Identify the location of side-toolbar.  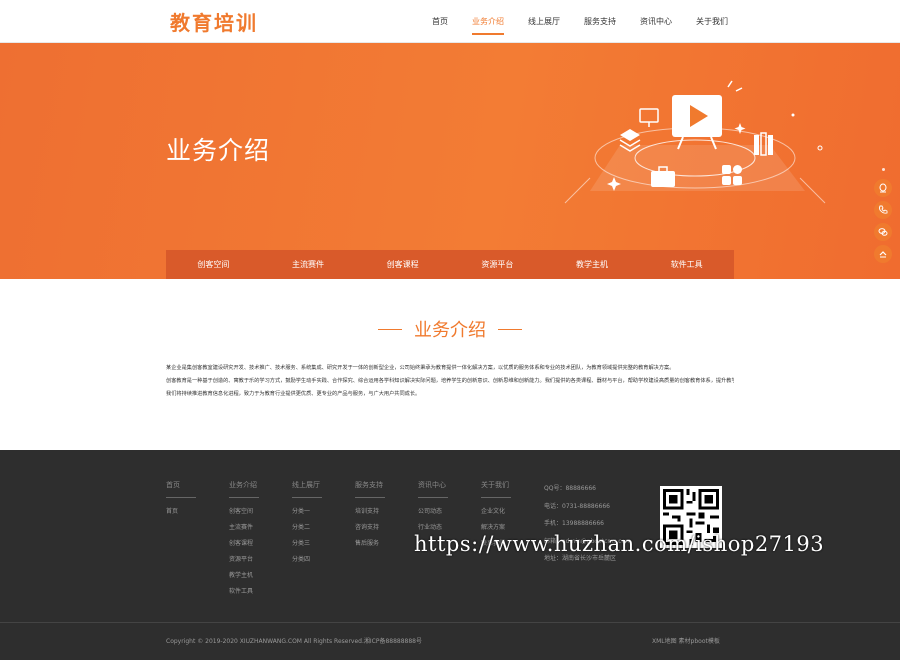
(883, 217).